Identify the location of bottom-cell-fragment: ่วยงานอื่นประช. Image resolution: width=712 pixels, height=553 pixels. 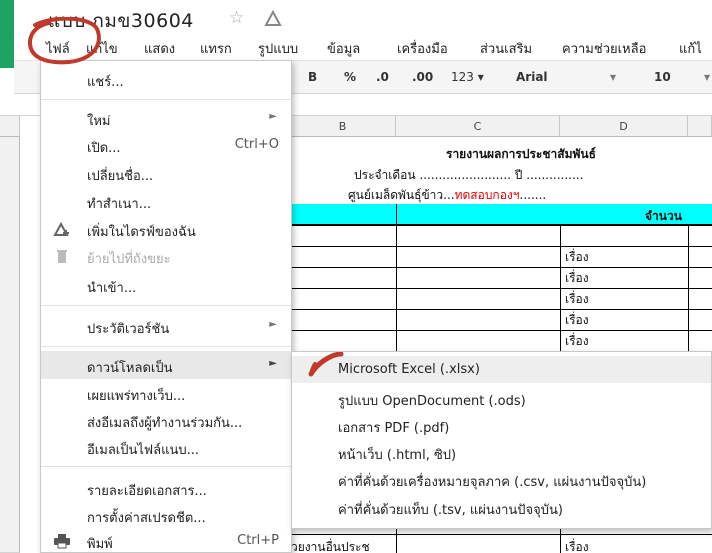
(330, 546).